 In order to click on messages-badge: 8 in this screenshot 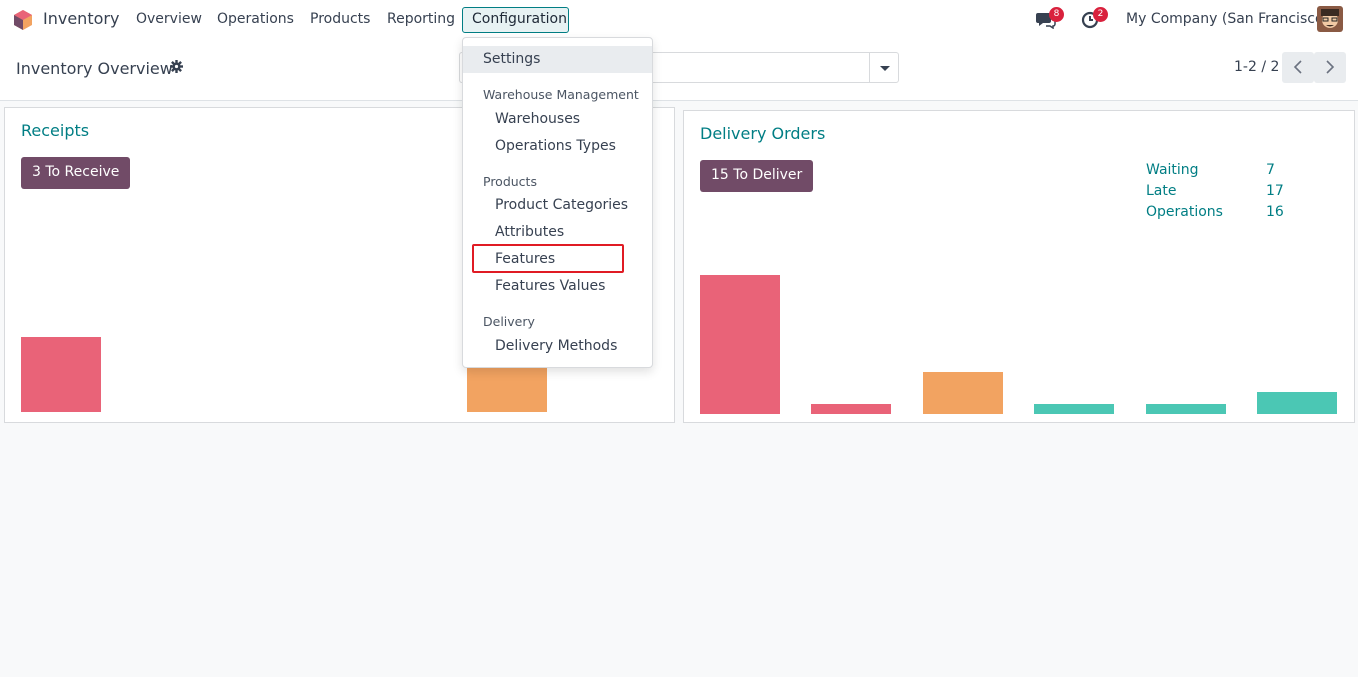, I will do `click(1056, 14)`.